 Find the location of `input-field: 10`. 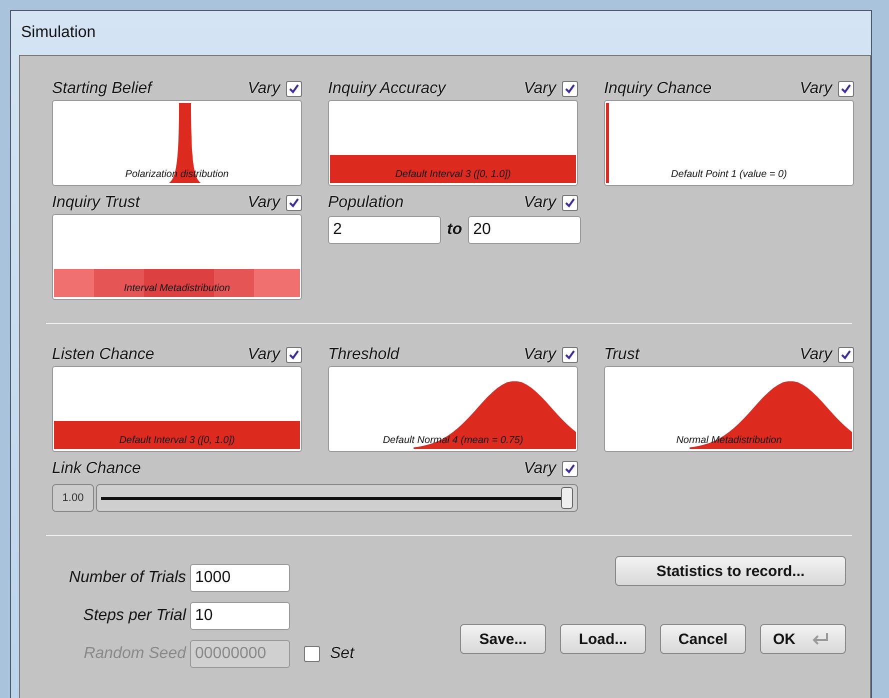

input-field: 10 is located at coordinates (240, 616).